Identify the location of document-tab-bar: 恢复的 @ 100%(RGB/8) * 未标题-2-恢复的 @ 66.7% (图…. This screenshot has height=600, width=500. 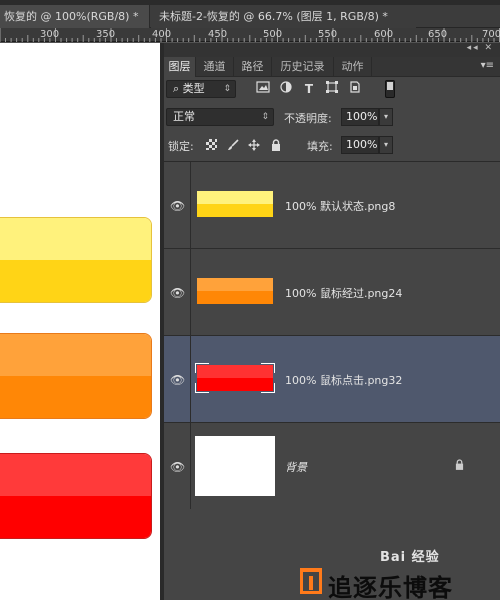
(250, 14).